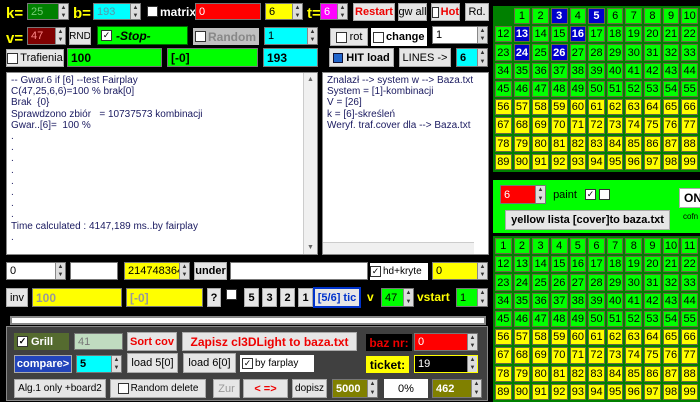 This screenshot has width=700, height=402. What do you see at coordinates (634, 107) in the screenshot?
I see `number-cell: 63` at bounding box center [634, 107].